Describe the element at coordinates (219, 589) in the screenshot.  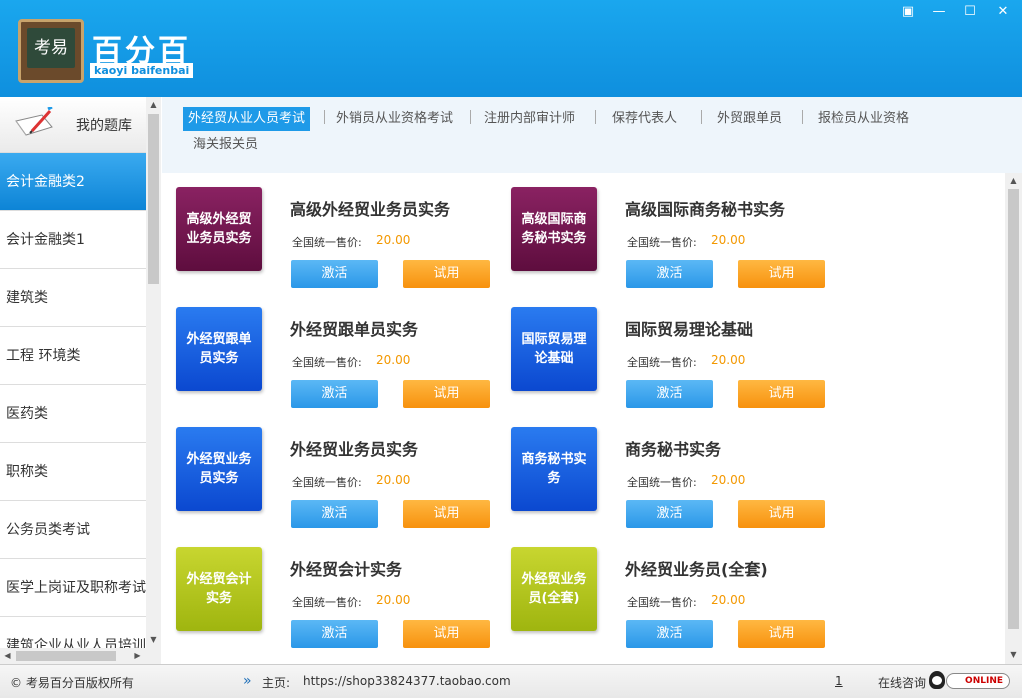
I see `product-cover: 外经贸会计实务` at that location.